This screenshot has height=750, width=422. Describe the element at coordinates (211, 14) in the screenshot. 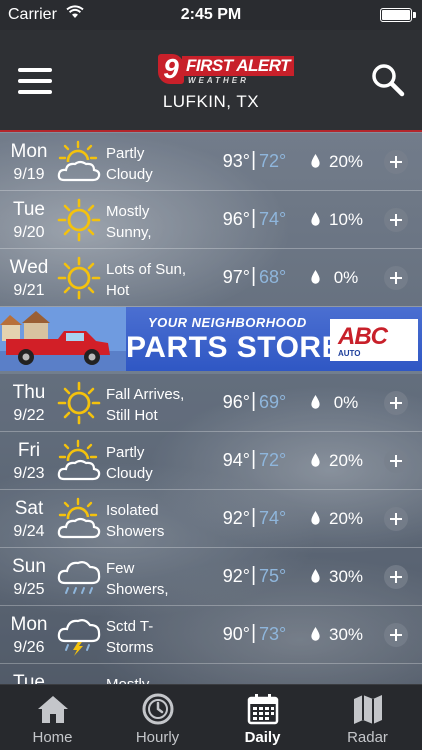

I see `status-time: 2:45 PM` at that location.